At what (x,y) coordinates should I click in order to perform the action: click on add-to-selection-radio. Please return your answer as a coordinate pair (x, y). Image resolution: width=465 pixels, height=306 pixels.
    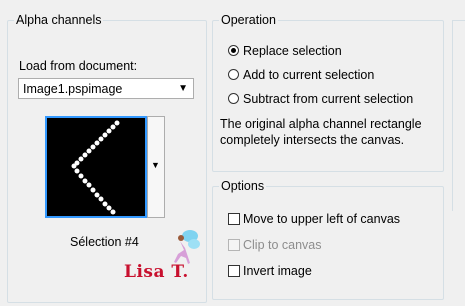
    Looking at the image, I should click on (233, 74).